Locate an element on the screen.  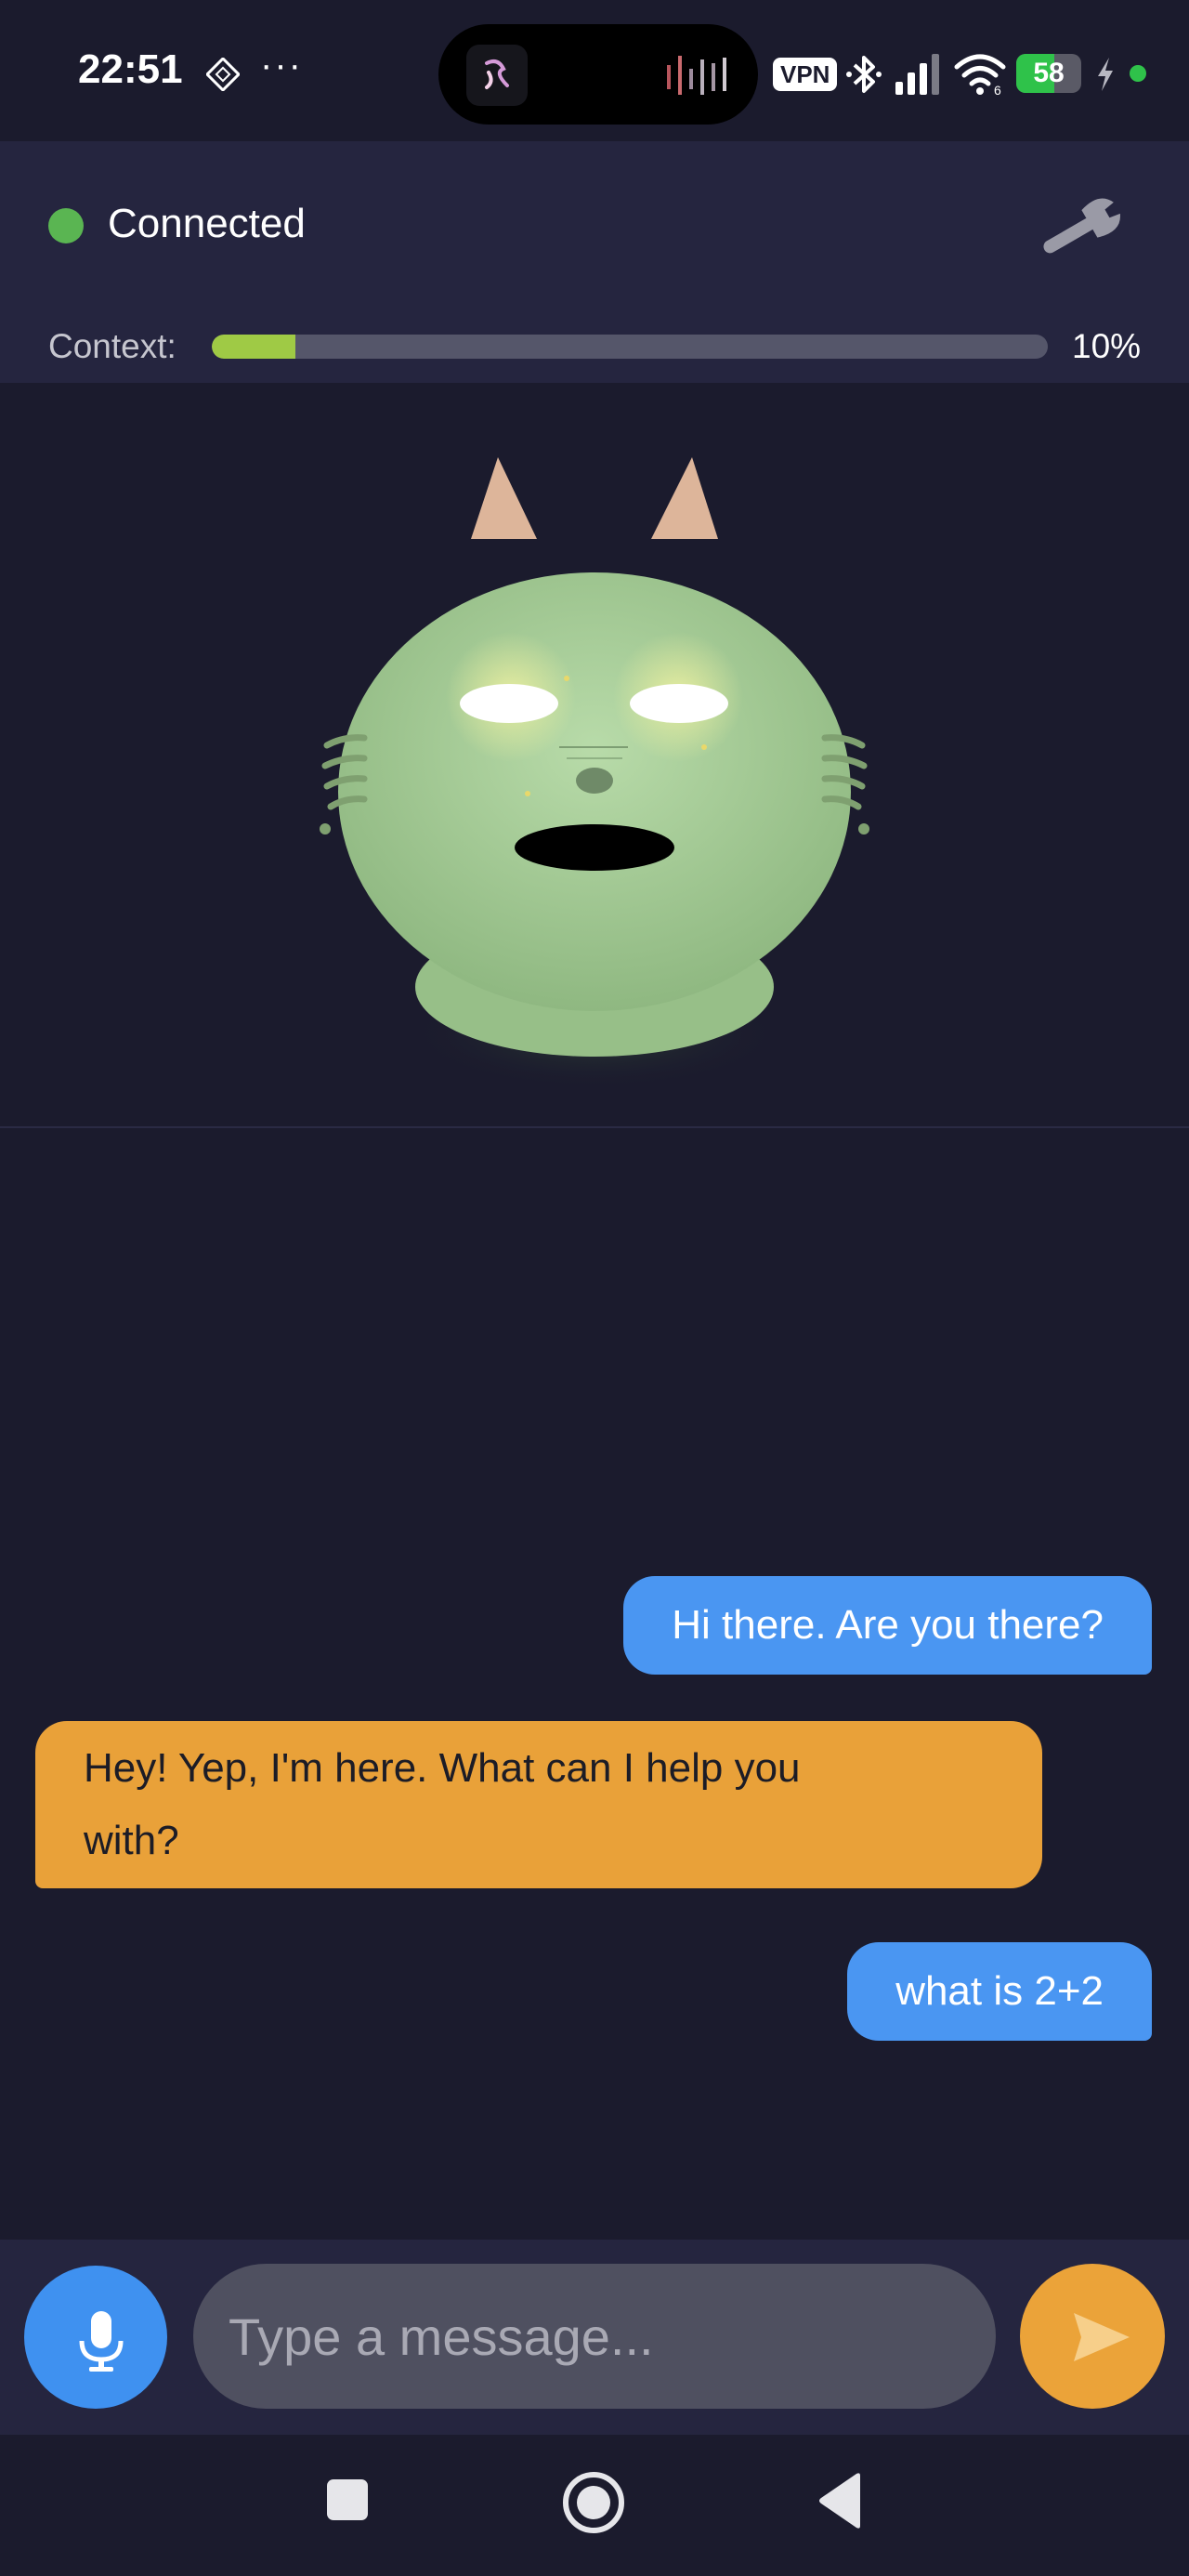
microphone-button is located at coordinates (95, 2337).